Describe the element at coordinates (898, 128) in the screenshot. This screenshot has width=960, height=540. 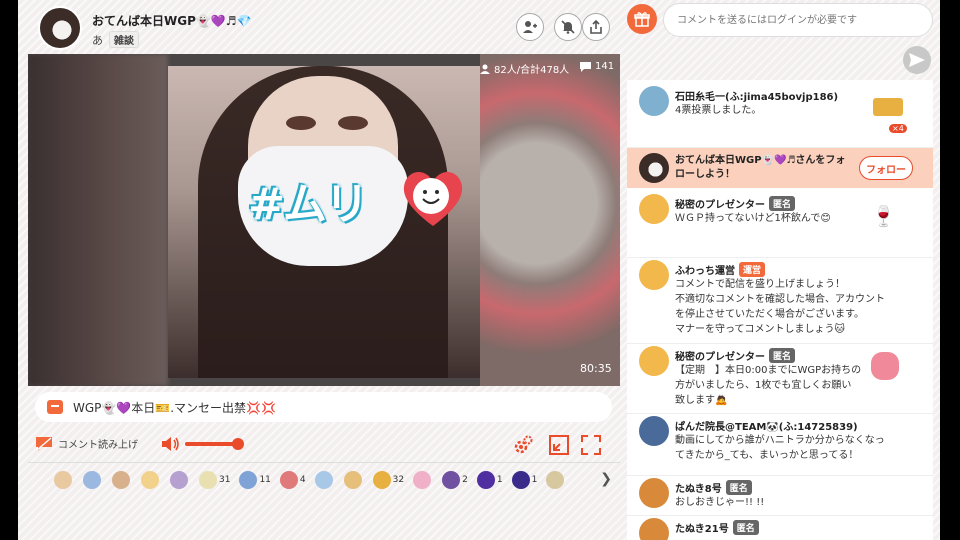
I see `gift-multiplier: ×4` at that location.